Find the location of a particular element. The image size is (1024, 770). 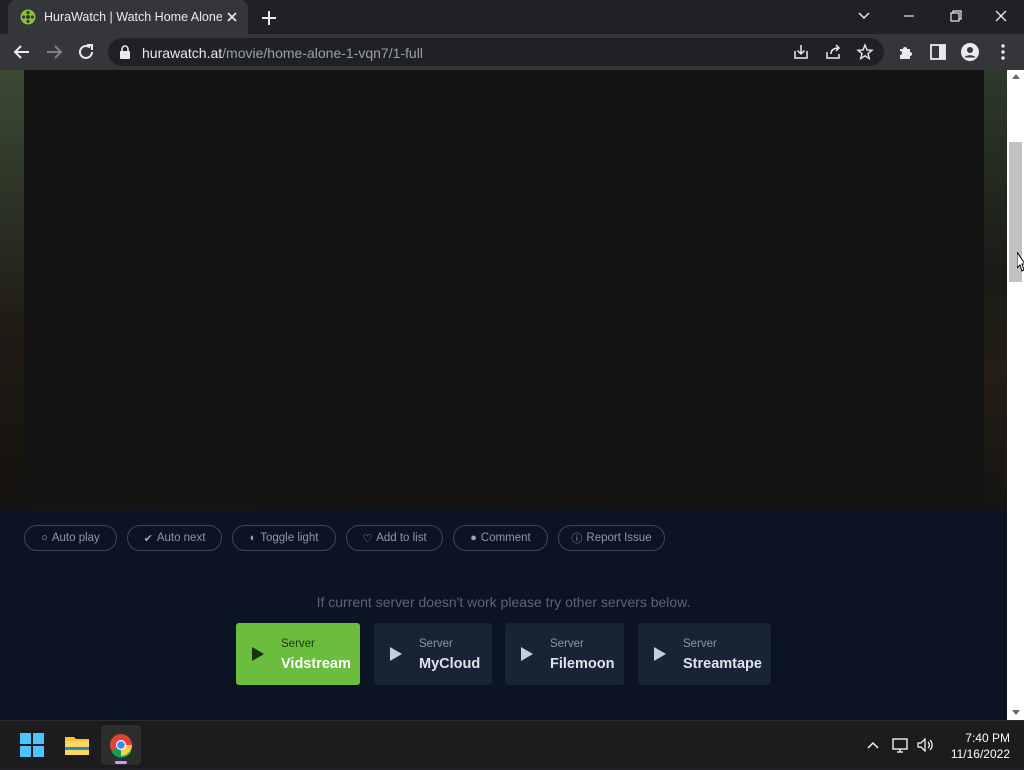

folder-icon is located at coordinates (77, 746).